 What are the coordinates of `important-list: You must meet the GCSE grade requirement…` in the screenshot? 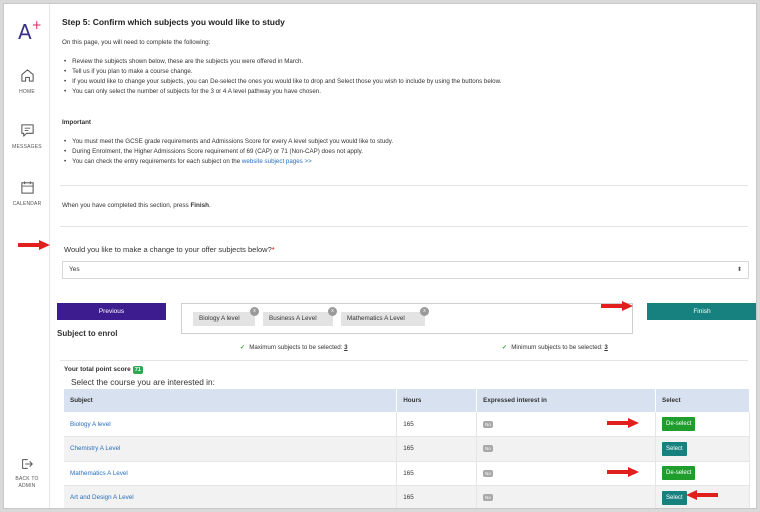 It's located at (228, 152).